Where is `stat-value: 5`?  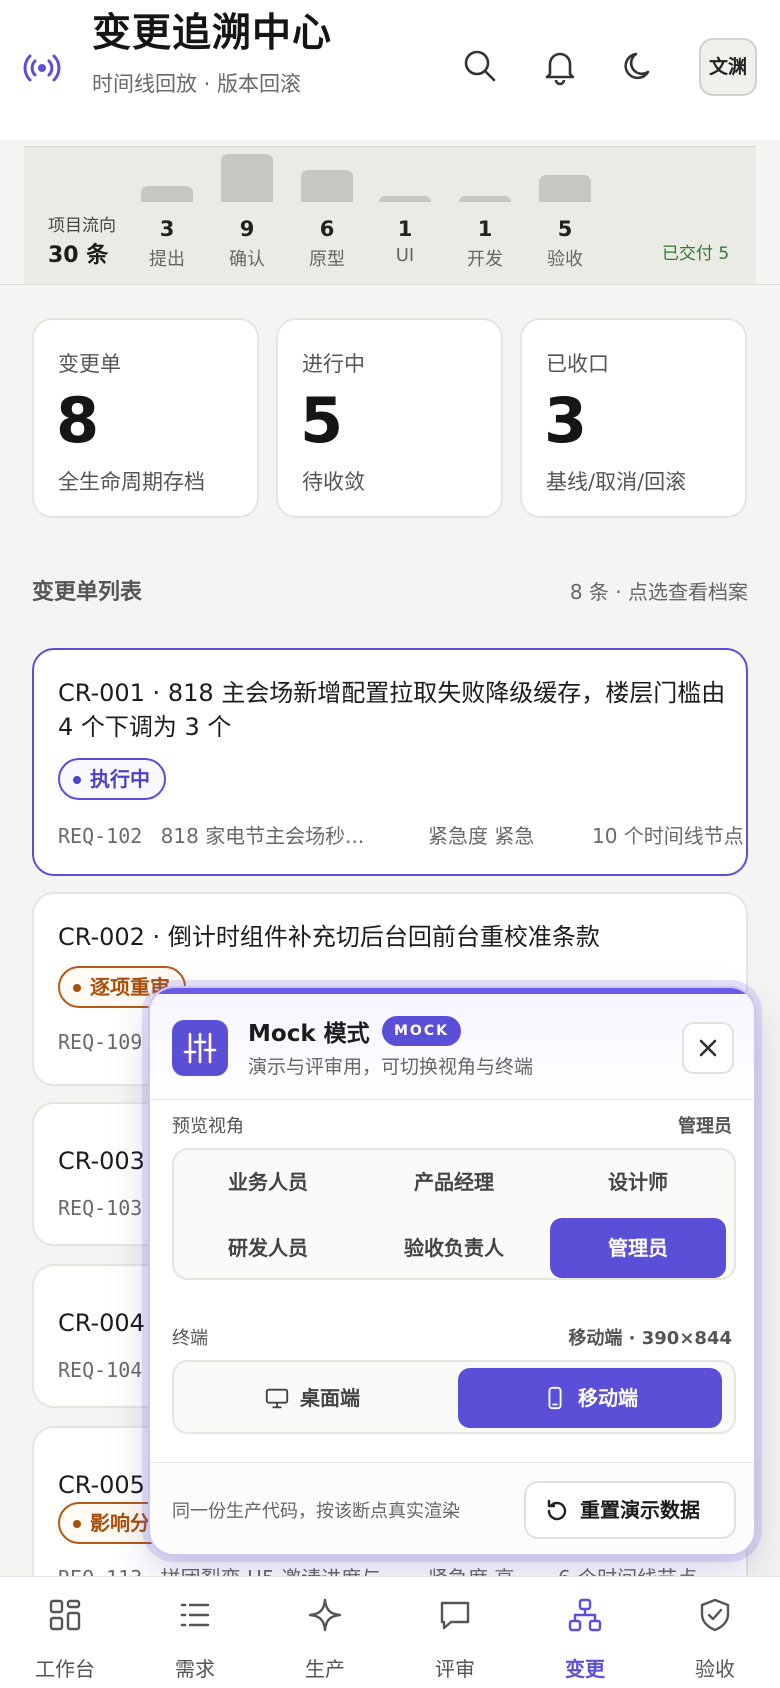
stat-value: 5 is located at coordinates (322, 420).